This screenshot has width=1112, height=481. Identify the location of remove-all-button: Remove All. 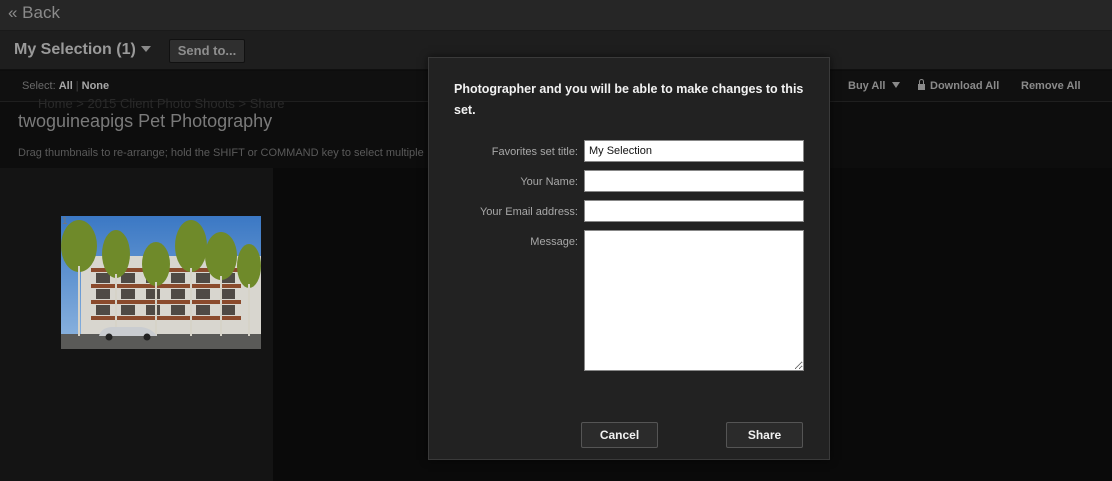
(1051, 86).